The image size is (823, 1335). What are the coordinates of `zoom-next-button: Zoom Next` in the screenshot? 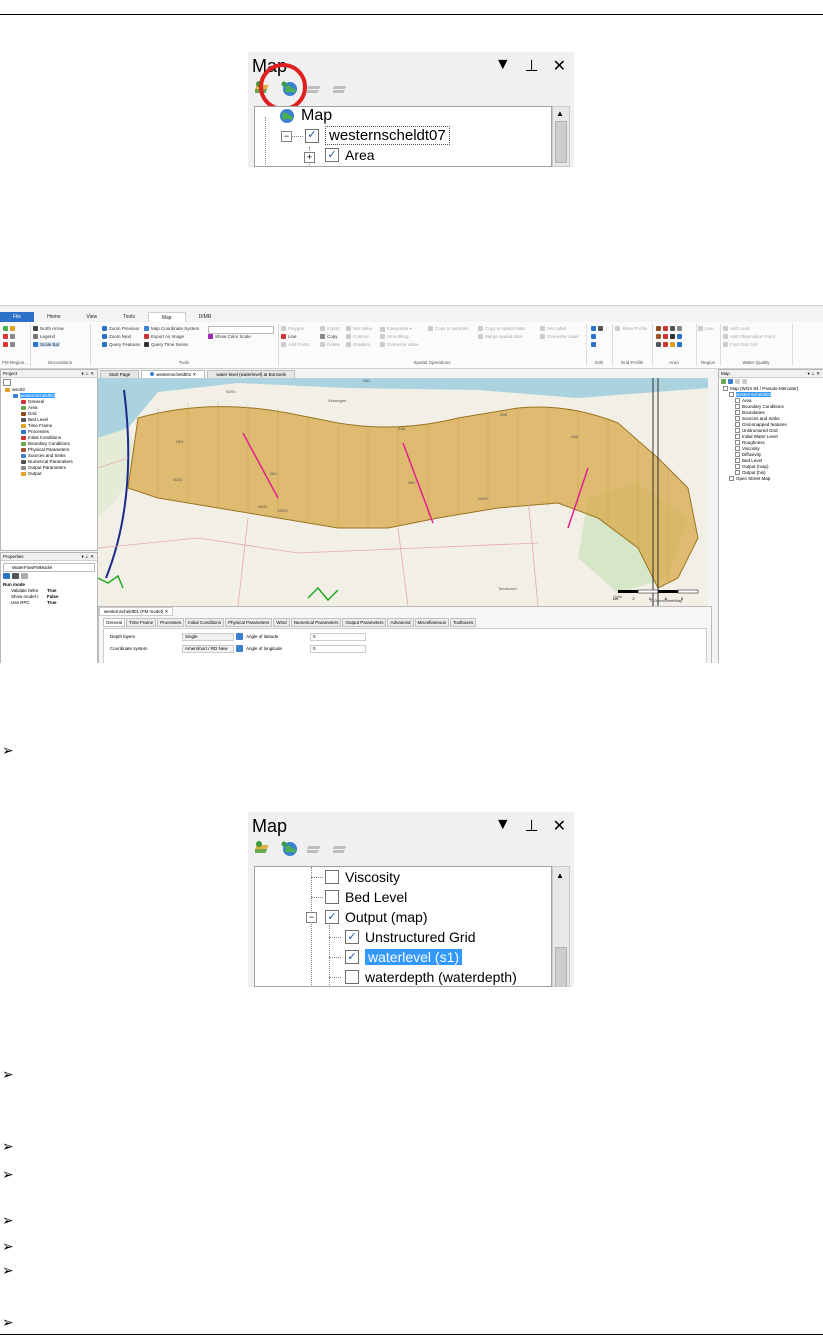 It's located at (116, 336).